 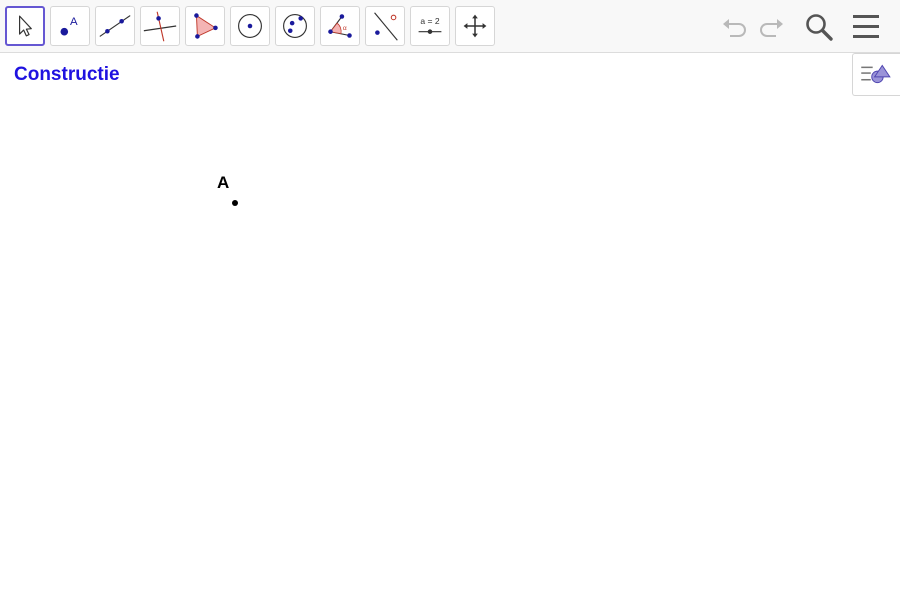 I want to click on svg-text: A, so click(x=74, y=22).